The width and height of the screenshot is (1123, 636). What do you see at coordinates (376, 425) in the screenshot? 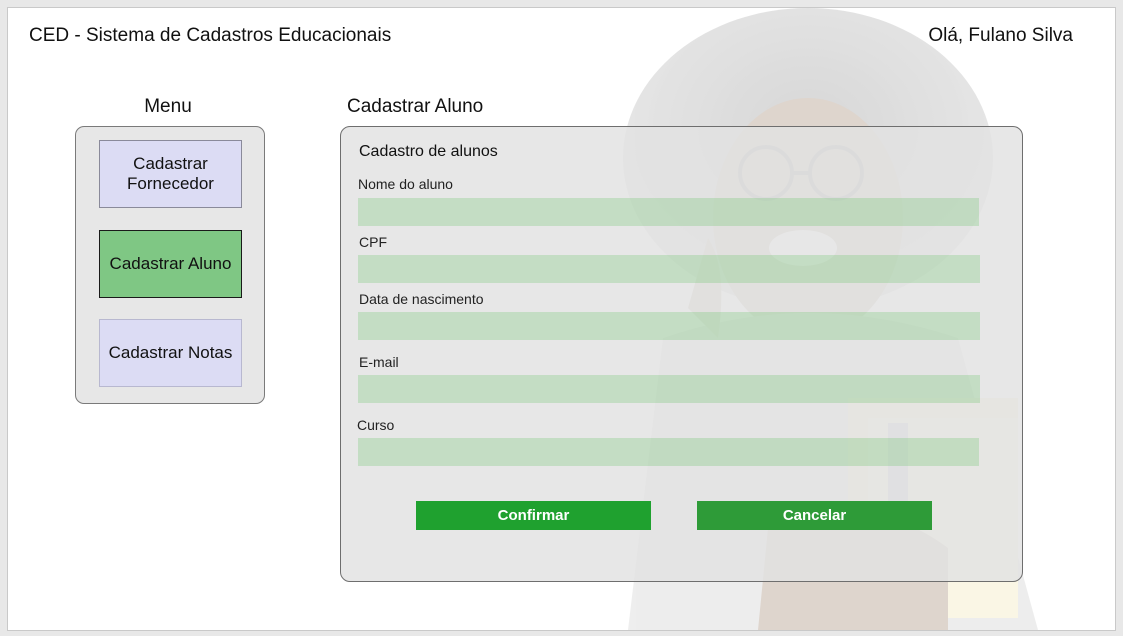
I see `course-label: Curso` at bounding box center [376, 425].